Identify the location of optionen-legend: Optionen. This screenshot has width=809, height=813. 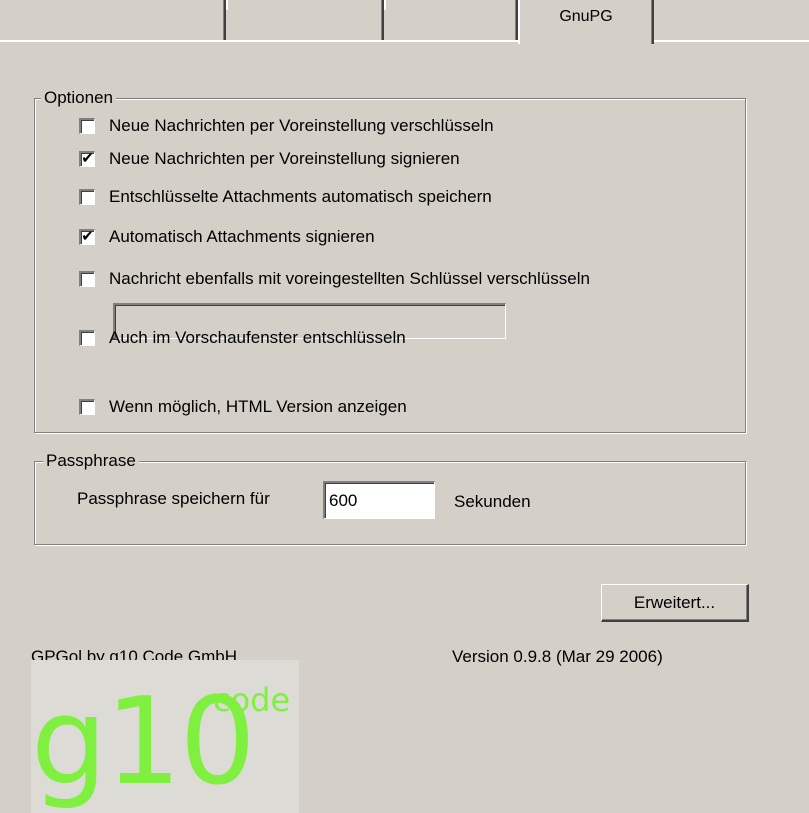
(78, 98).